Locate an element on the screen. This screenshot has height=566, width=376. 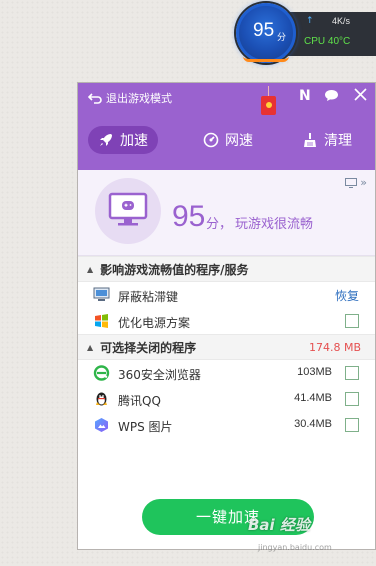
section-closable-programs-title: 可选择关闭的程序 is located at coordinates (148, 347).